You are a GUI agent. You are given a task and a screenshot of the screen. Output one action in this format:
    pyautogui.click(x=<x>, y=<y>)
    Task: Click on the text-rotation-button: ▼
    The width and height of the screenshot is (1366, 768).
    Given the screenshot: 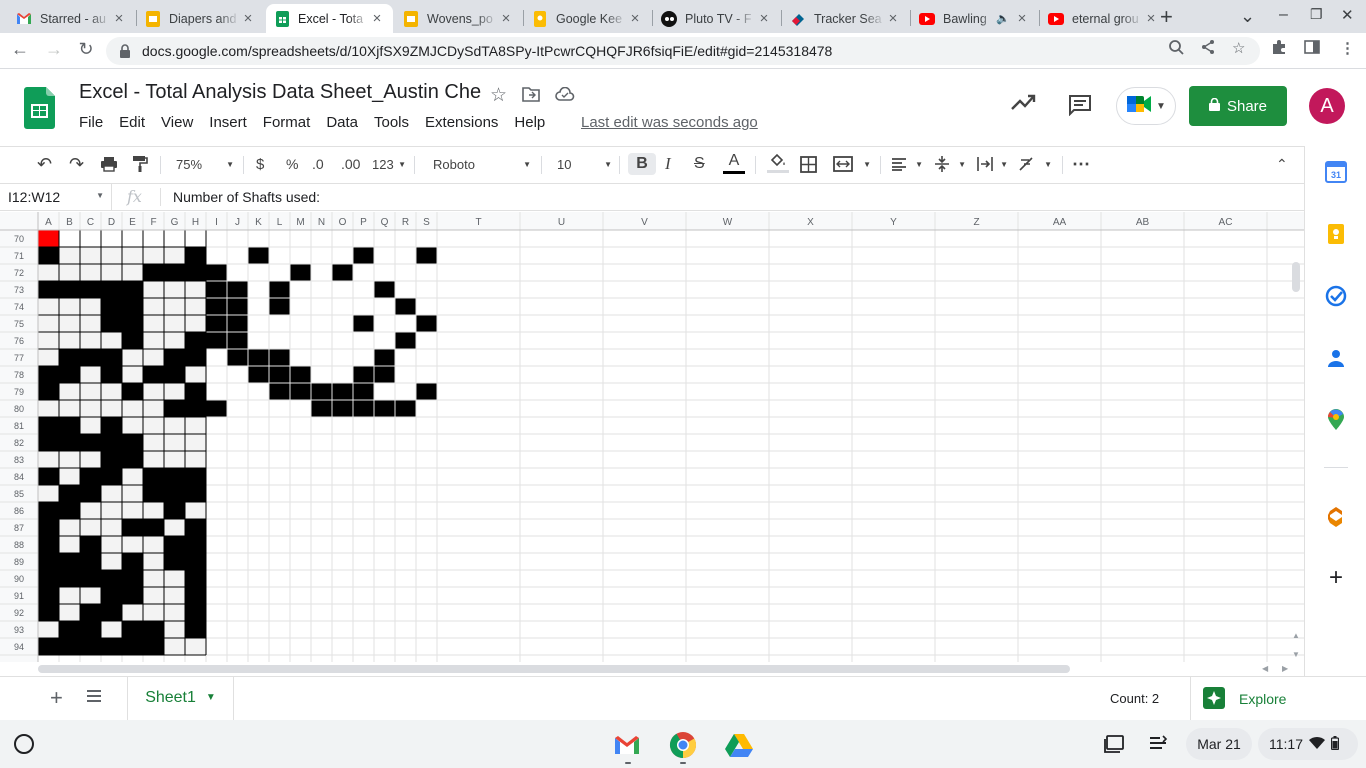 What is the action you would take?
    pyautogui.click(x=1035, y=164)
    